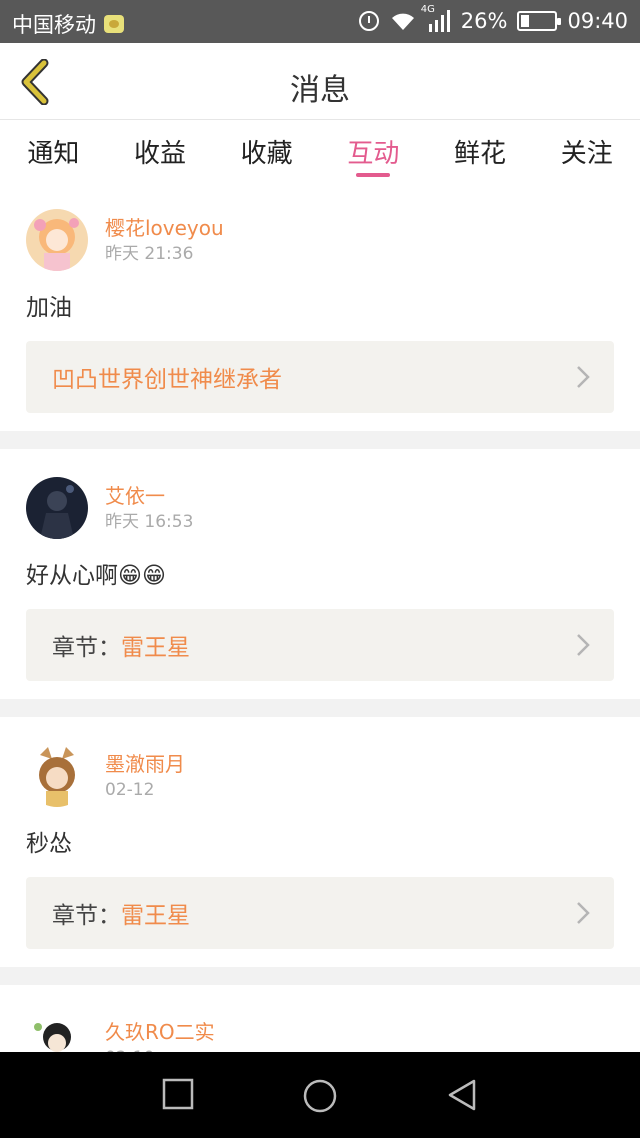 The width and height of the screenshot is (640, 1138). I want to click on home-button, so click(320, 1098).